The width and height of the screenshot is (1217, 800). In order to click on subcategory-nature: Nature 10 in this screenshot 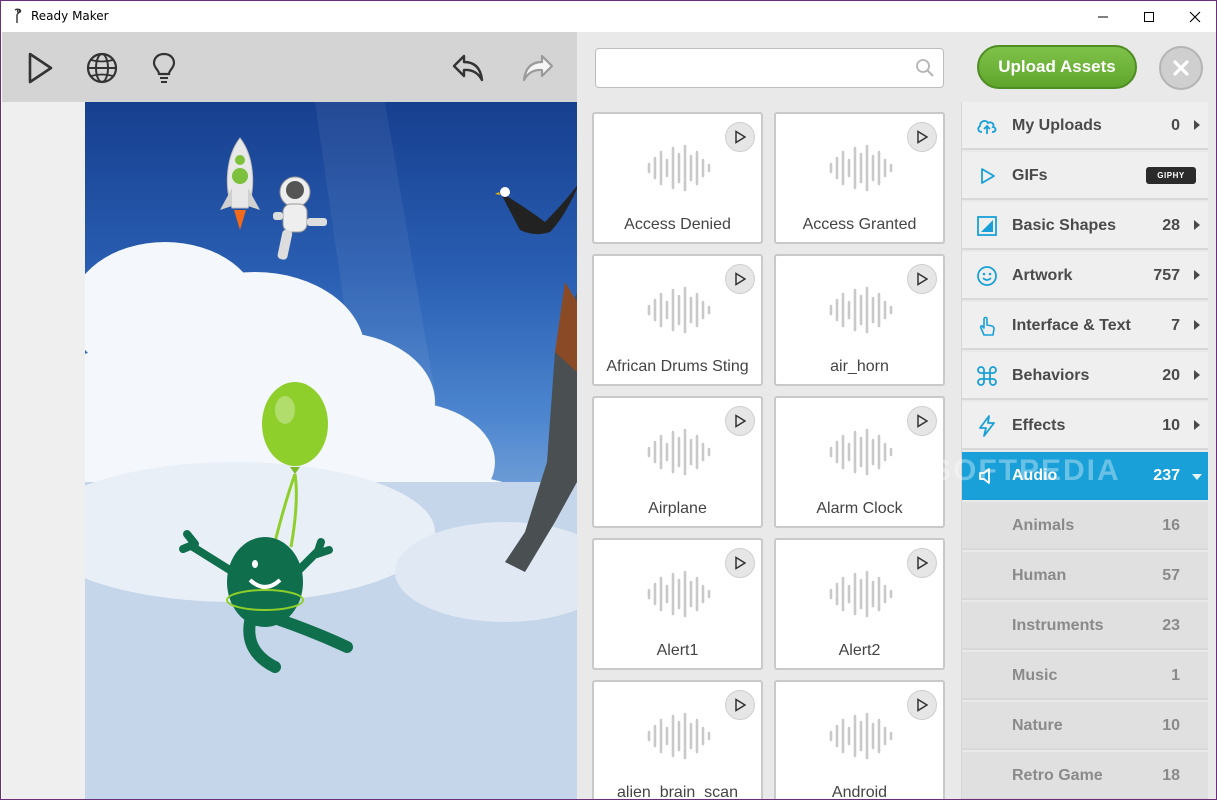, I will do `click(1085, 726)`.